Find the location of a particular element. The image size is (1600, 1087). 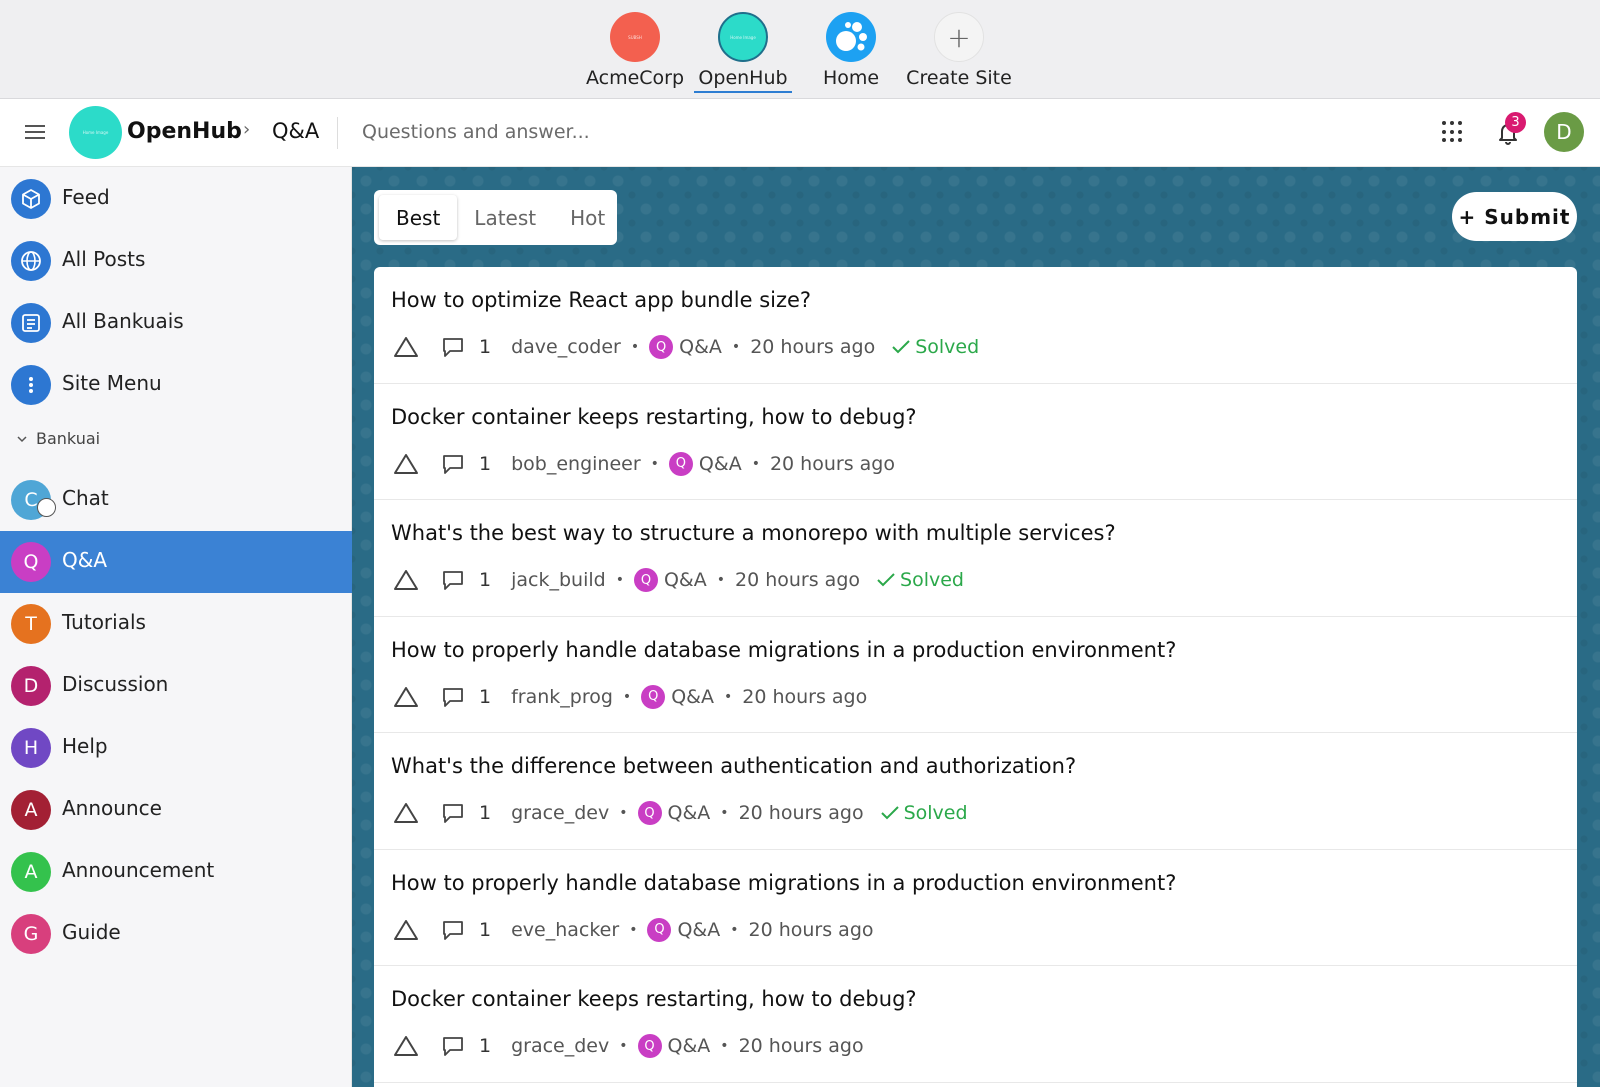

site-openhub: Home Image OpenHub is located at coordinates (743, 52).